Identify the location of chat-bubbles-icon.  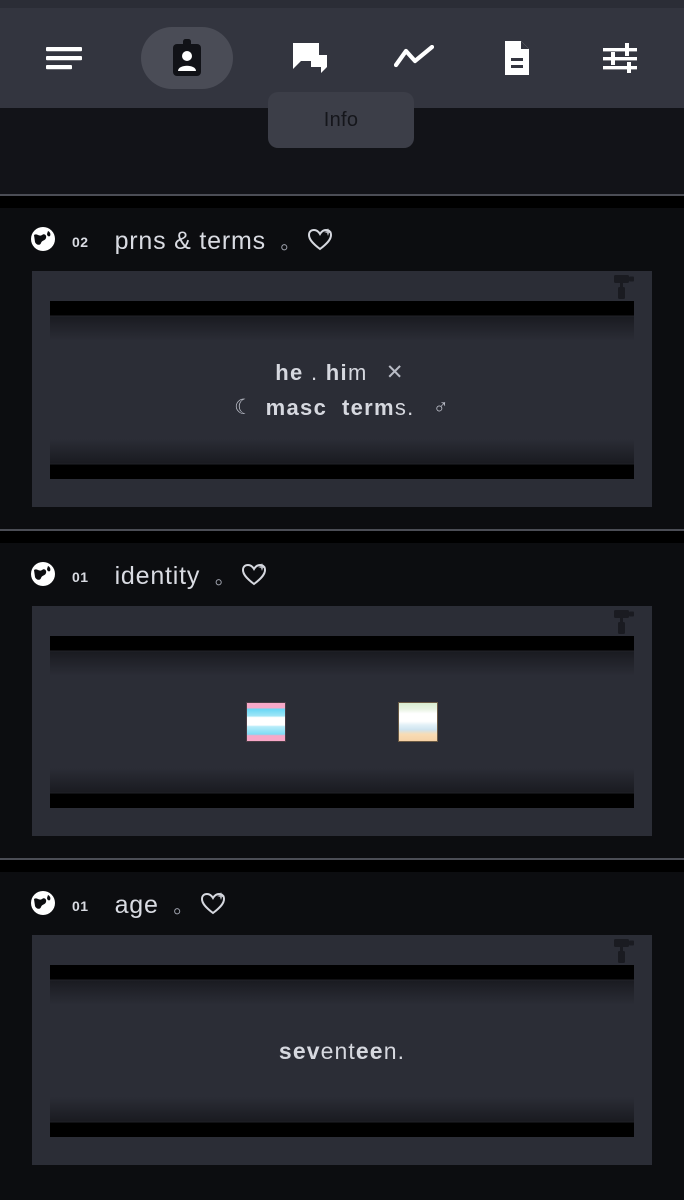
(310, 58).